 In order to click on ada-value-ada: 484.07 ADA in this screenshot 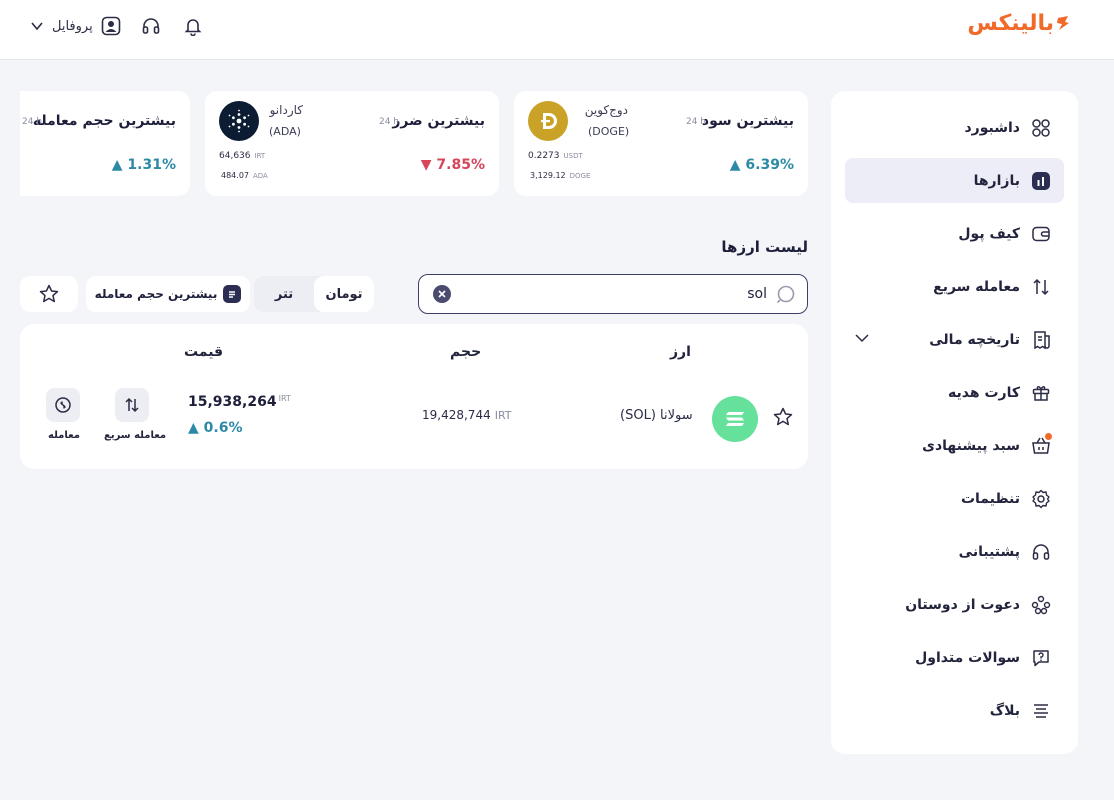, I will do `click(244, 175)`.